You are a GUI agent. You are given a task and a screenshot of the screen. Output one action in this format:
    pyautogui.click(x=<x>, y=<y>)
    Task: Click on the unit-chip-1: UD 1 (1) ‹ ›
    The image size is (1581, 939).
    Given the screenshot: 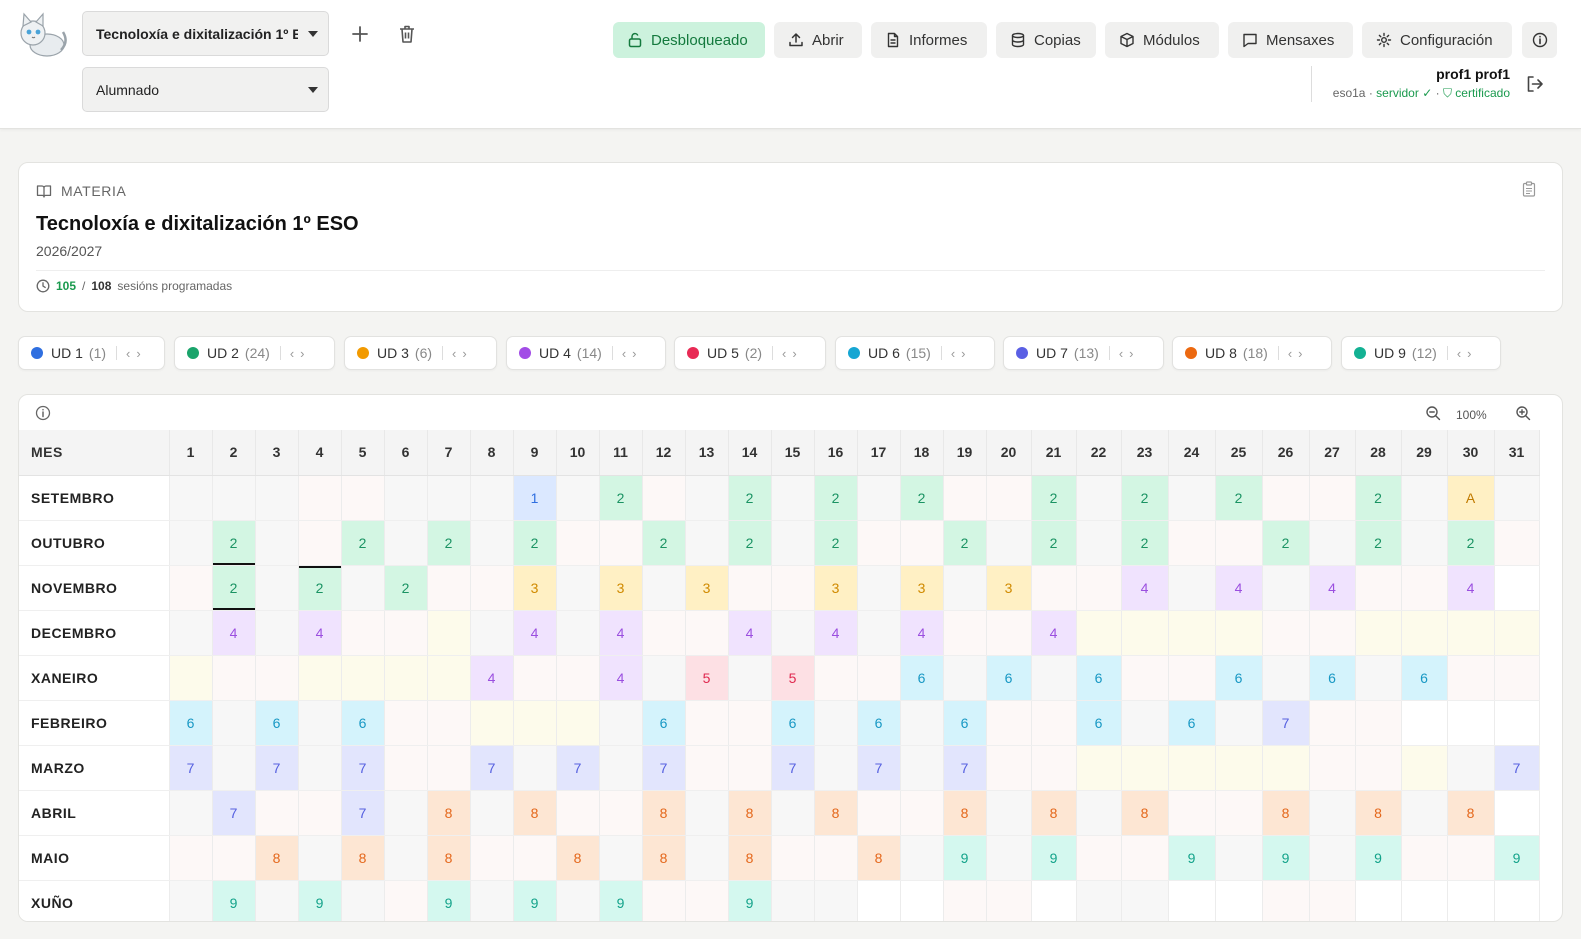 What is the action you would take?
    pyautogui.click(x=91, y=353)
    